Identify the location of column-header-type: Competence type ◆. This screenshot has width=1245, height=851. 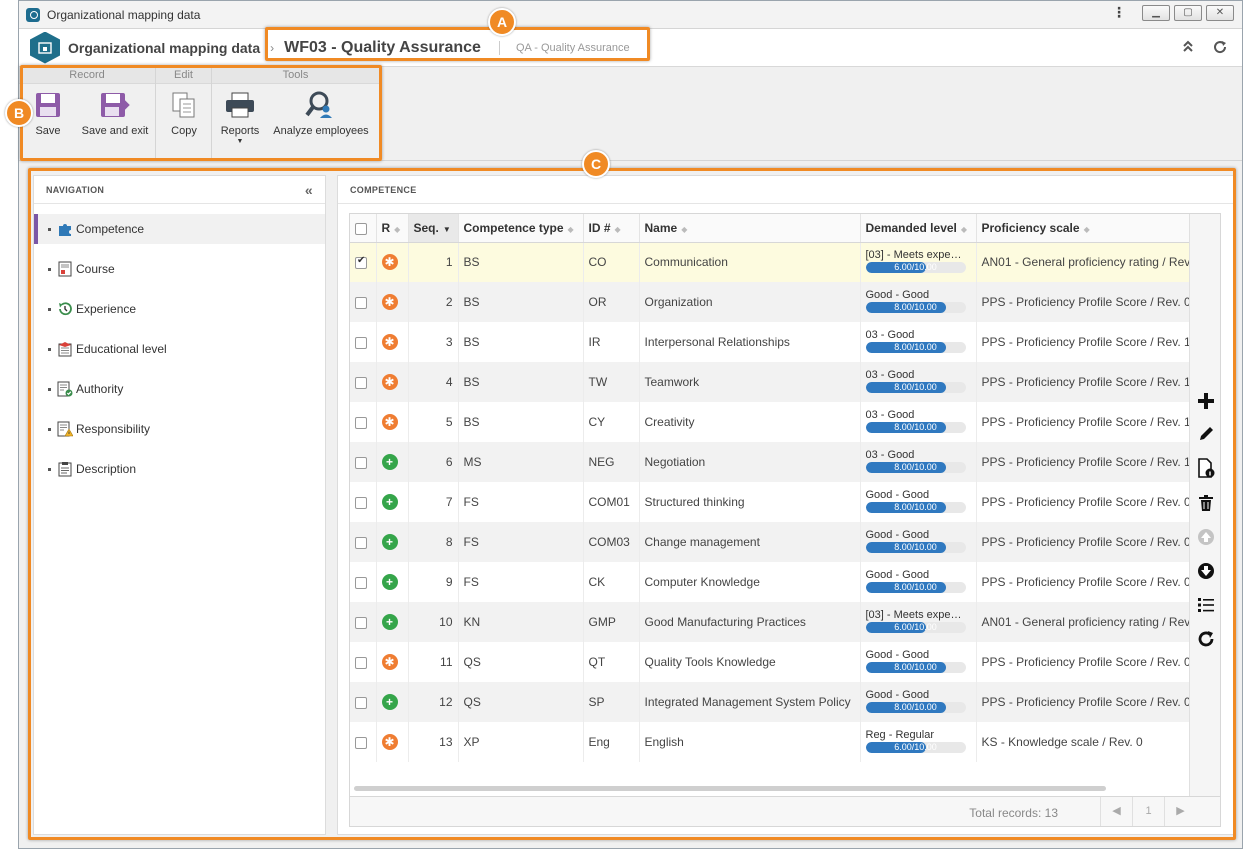
(521, 228).